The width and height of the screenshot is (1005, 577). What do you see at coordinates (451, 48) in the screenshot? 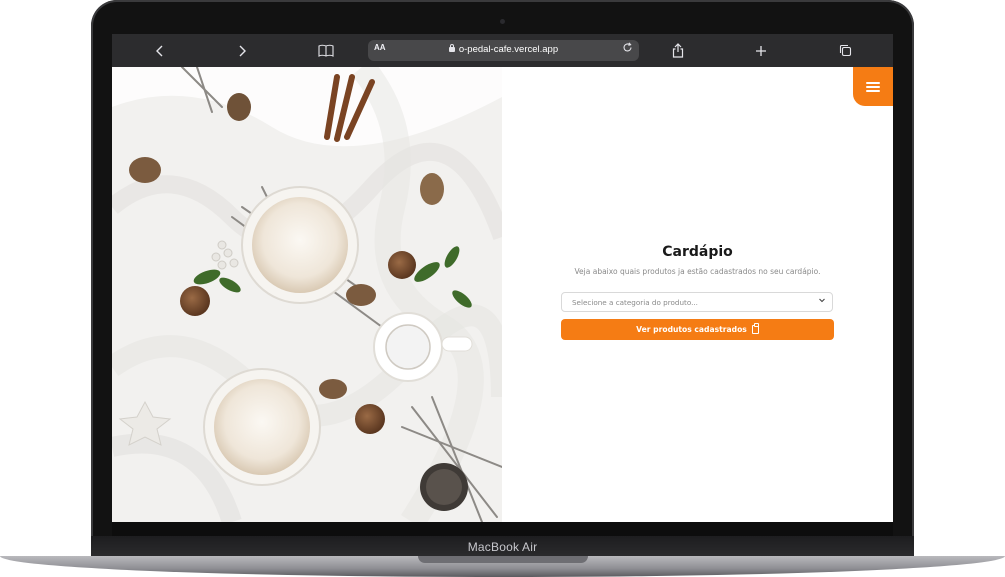
I see `lock-icon` at bounding box center [451, 48].